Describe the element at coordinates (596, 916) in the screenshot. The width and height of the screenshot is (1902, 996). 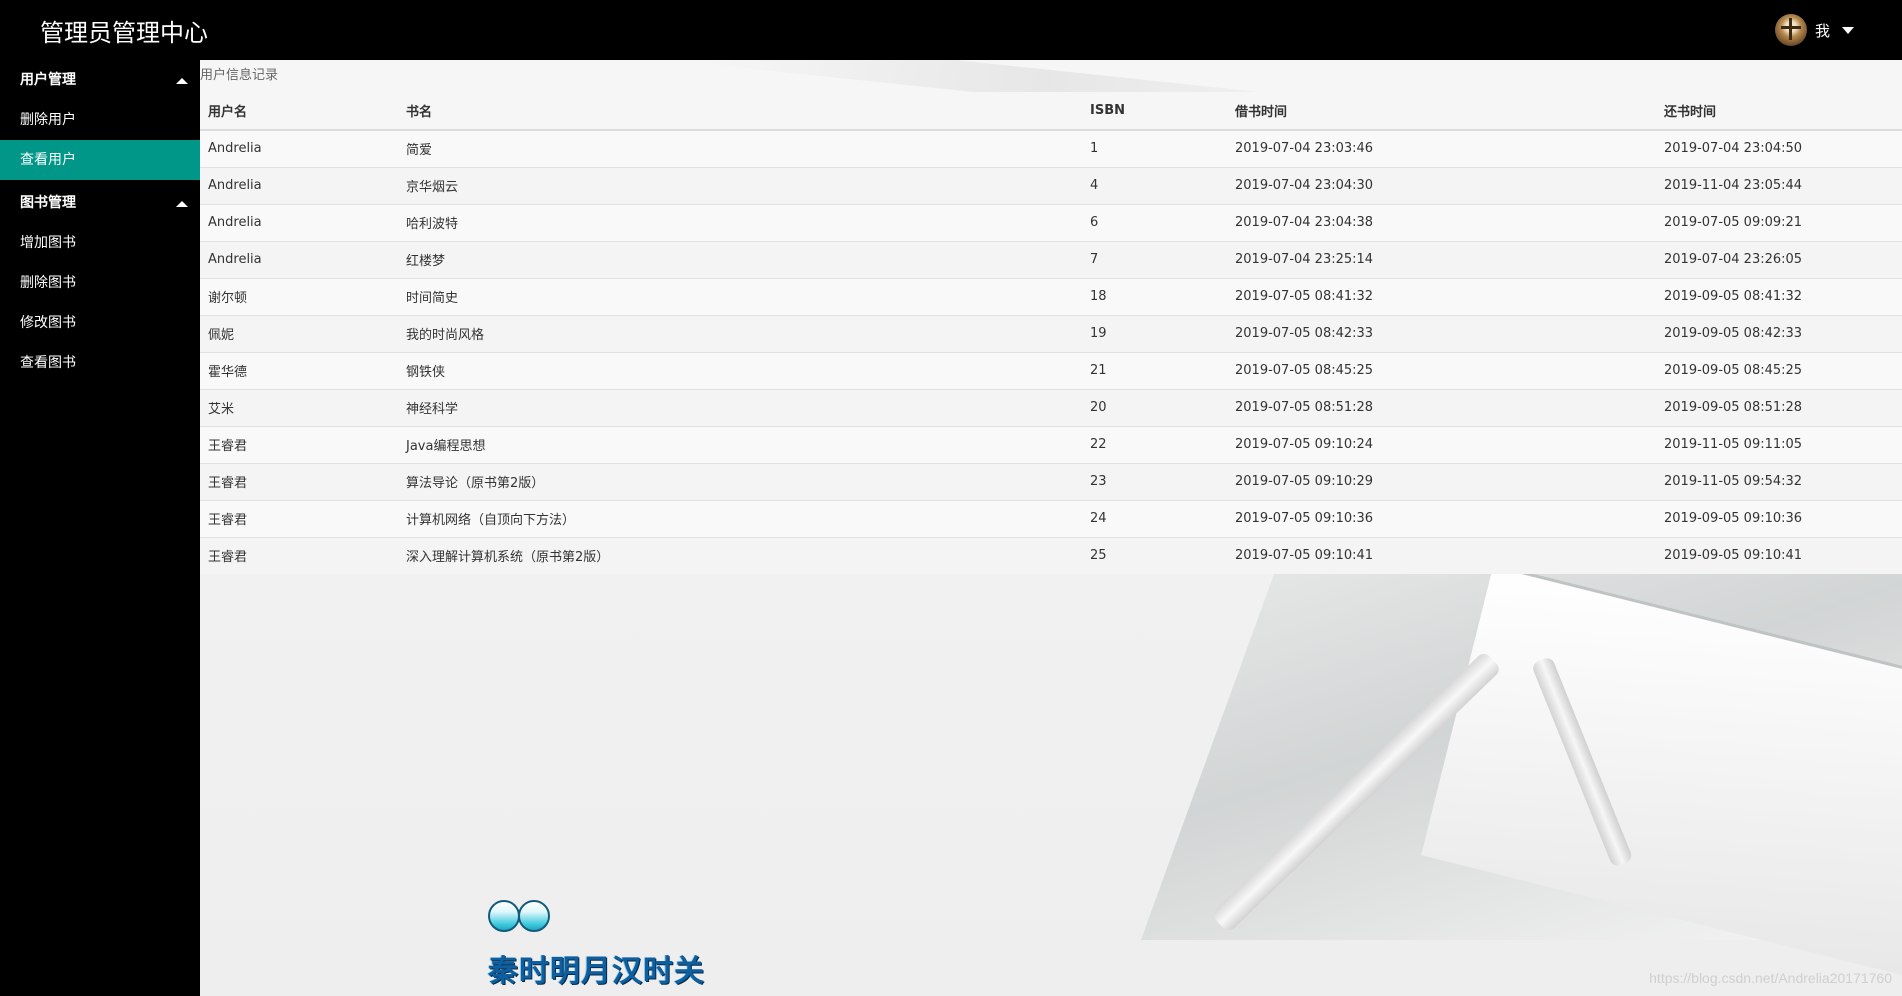
I see `bubbles-decoration` at that location.